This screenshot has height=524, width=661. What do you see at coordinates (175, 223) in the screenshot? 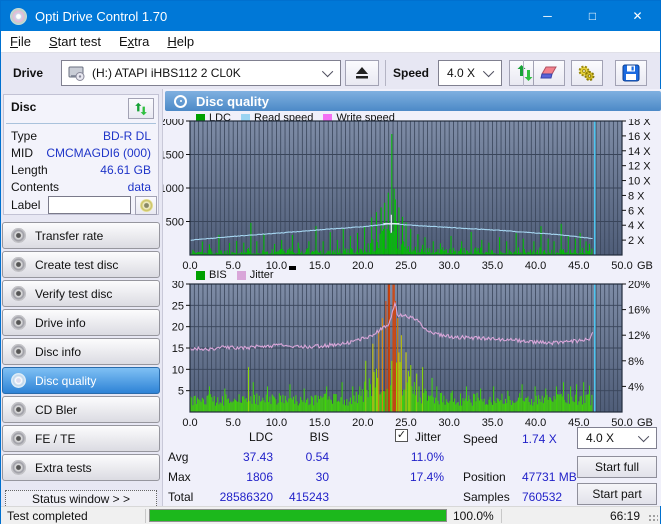
I see `svg-text: 500` at bounding box center [175, 223].